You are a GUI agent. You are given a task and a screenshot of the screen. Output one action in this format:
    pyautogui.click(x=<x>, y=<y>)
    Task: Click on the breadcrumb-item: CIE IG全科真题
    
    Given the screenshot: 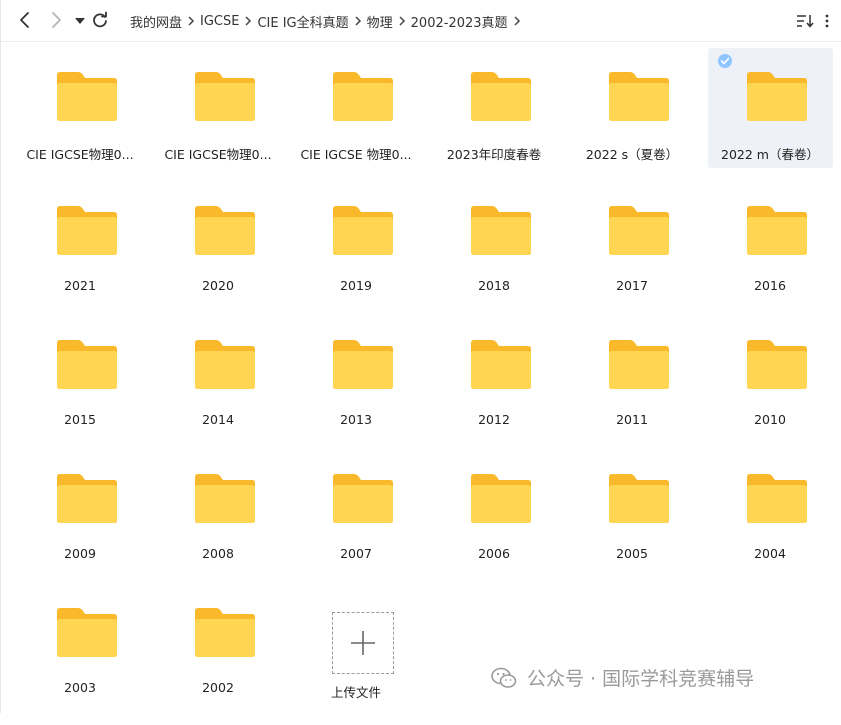 What is the action you would take?
    pyautogui.click(x=302, y=21)
    